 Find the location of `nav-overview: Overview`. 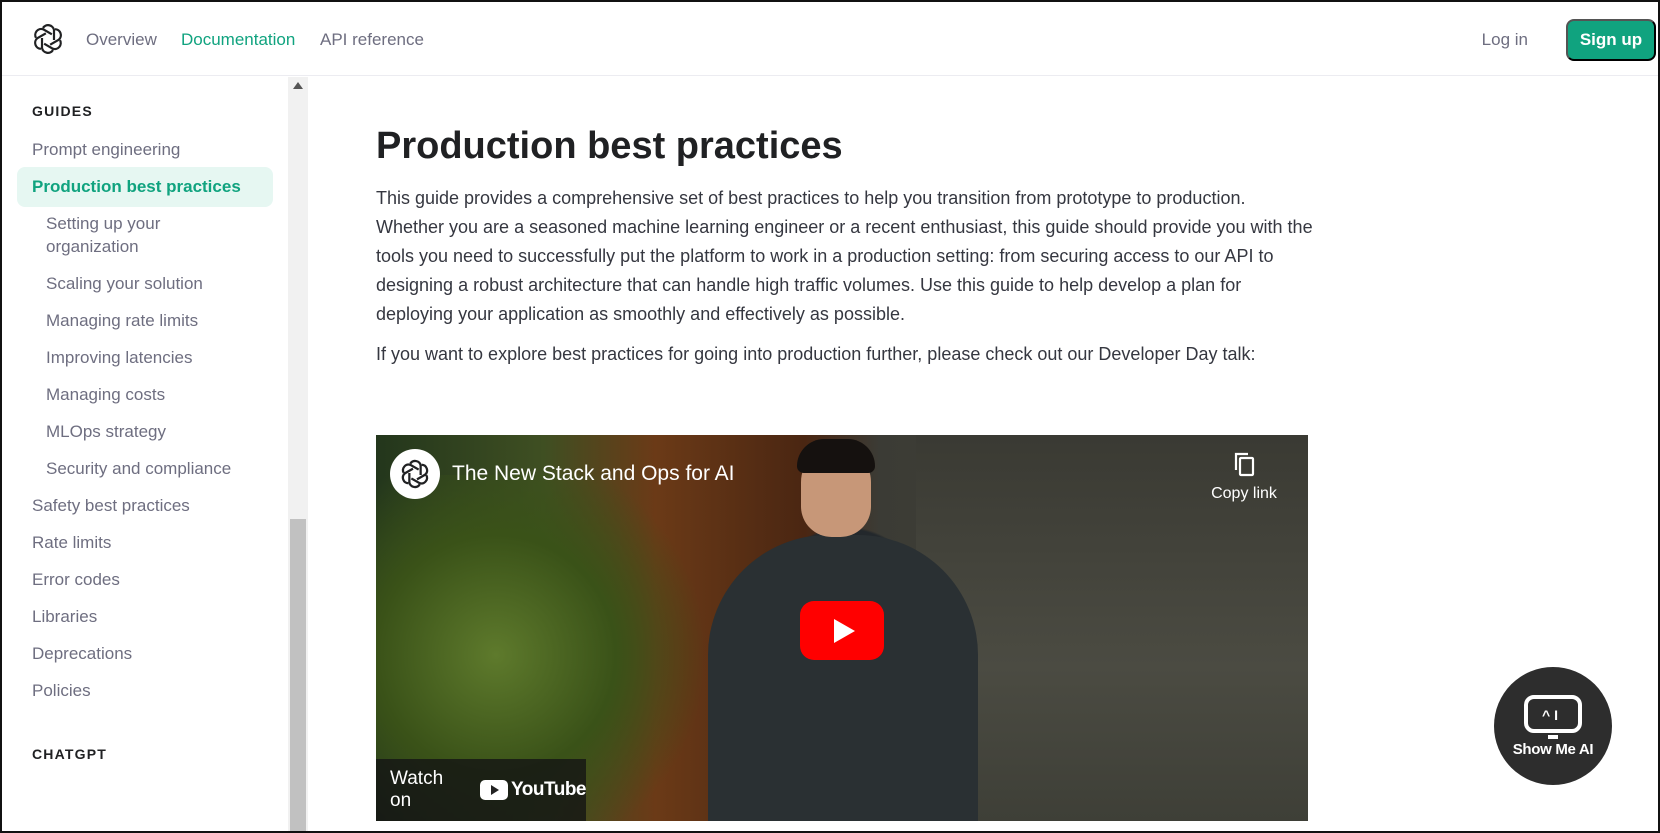

nav-overview: Overview is located at coordinates (121, 40).